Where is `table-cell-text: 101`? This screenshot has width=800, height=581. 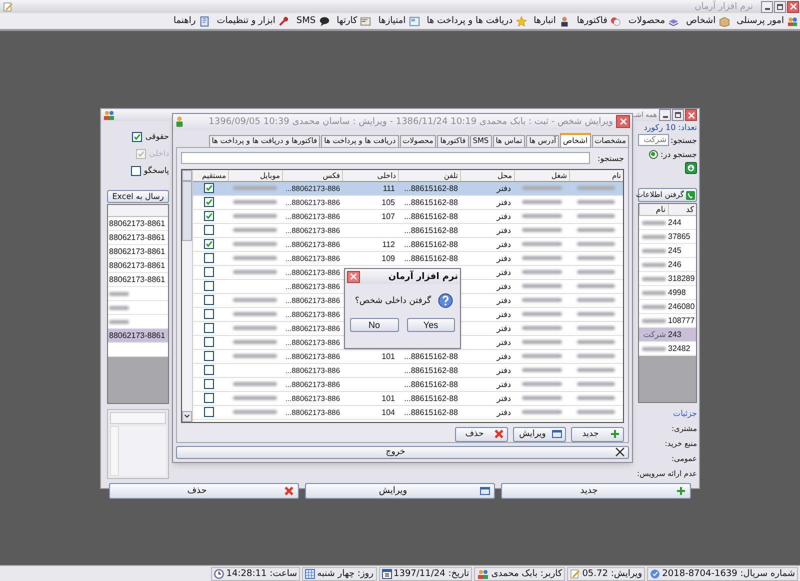
table-cell-text: 101 is located at coordinates (388, 398).